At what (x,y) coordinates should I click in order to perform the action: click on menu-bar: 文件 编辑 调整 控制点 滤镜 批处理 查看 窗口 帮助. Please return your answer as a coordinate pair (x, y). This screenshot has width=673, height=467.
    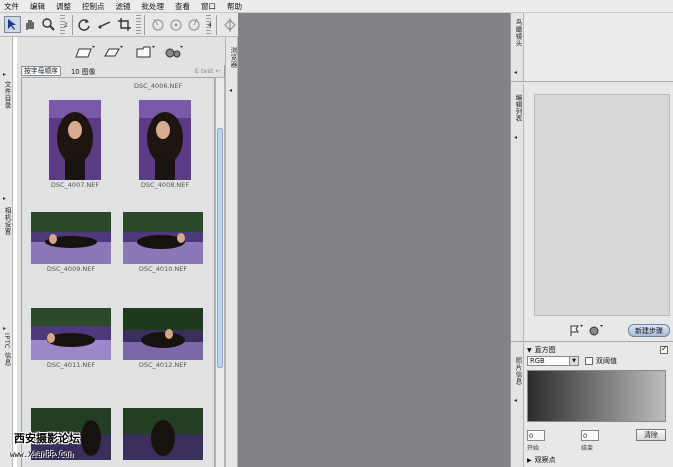
    Looking at the image, I should click on (336, 6).